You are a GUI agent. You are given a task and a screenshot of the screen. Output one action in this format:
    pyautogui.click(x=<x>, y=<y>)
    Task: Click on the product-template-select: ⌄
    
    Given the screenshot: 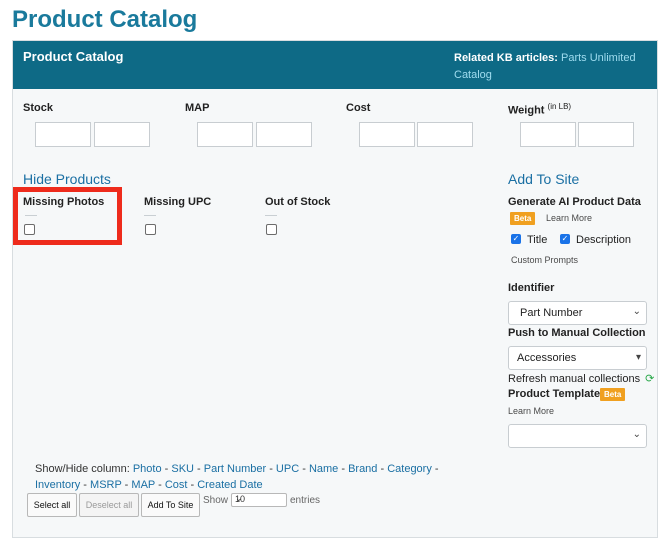 What is the action you would take?
    pyautogui.click(x=577, y=436)
    